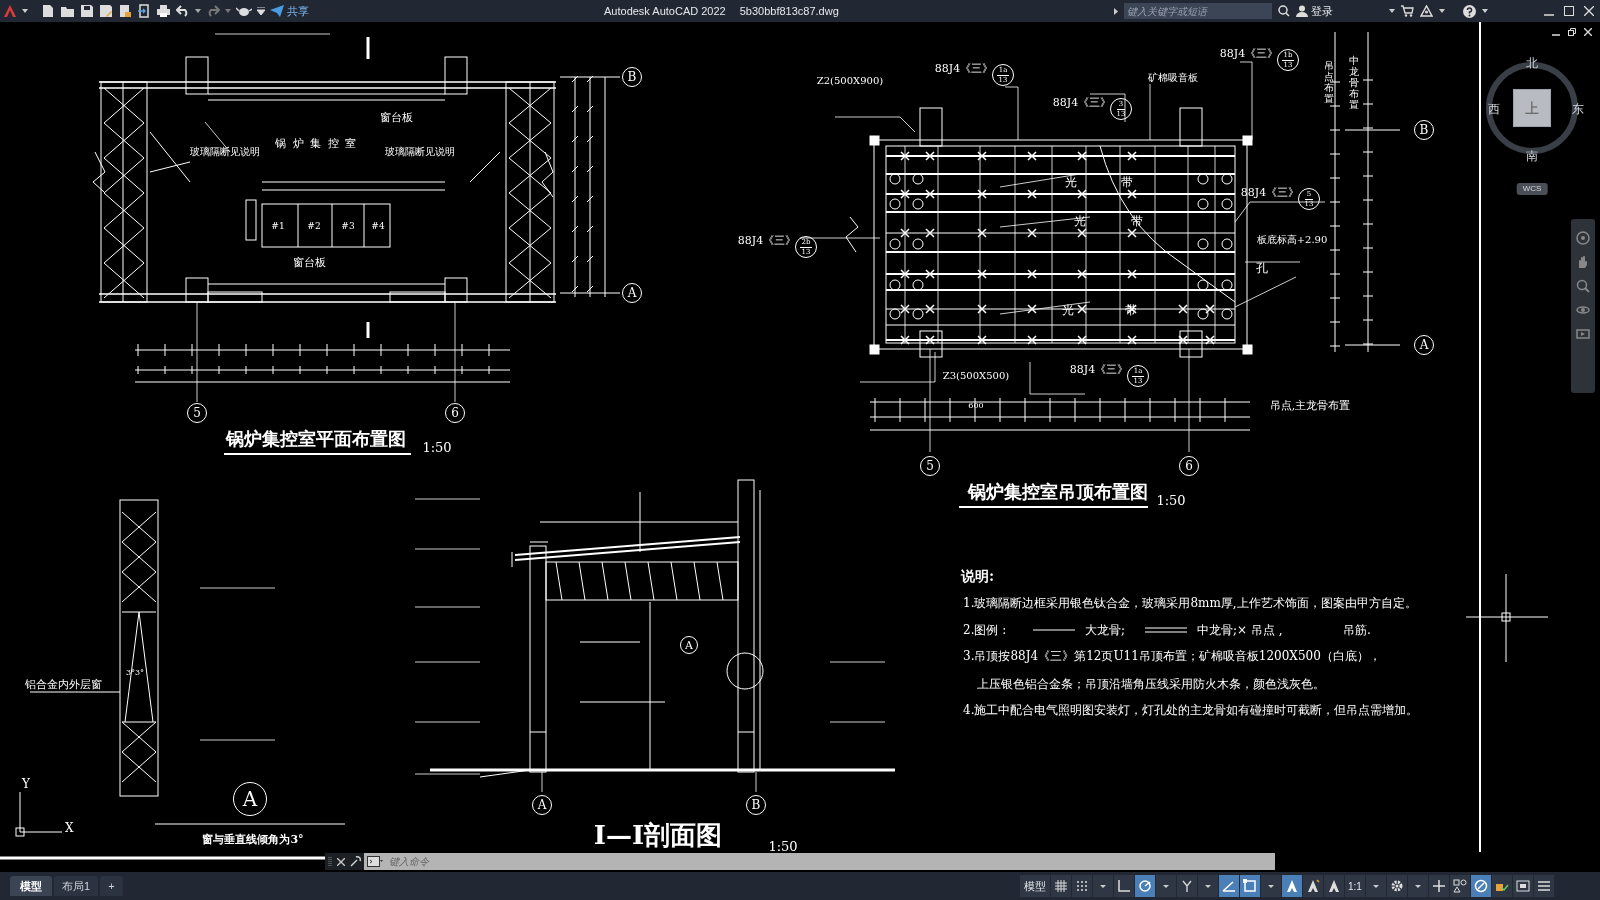 Image resolution: width=1600 pixels, height=900 pixels. Describe the element at coordinates (31, 886) in the screenshot. I see `layout-tab: 模型` at that location.